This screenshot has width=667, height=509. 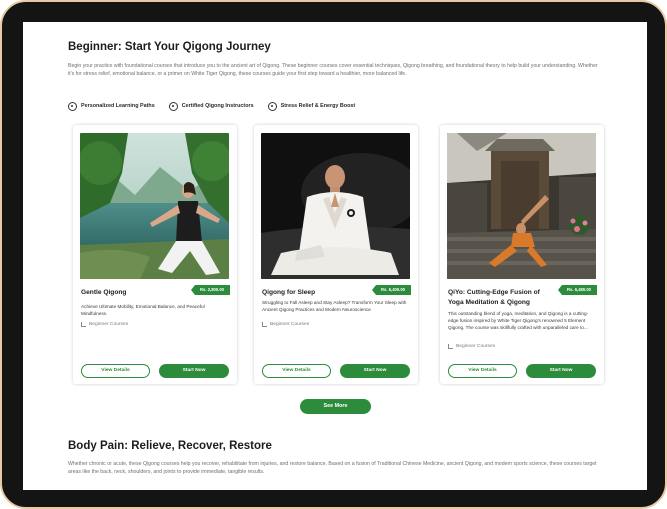 I want to click on feature-personalized-learning: Personalized Learning Paths, so click(x=111, y=106).